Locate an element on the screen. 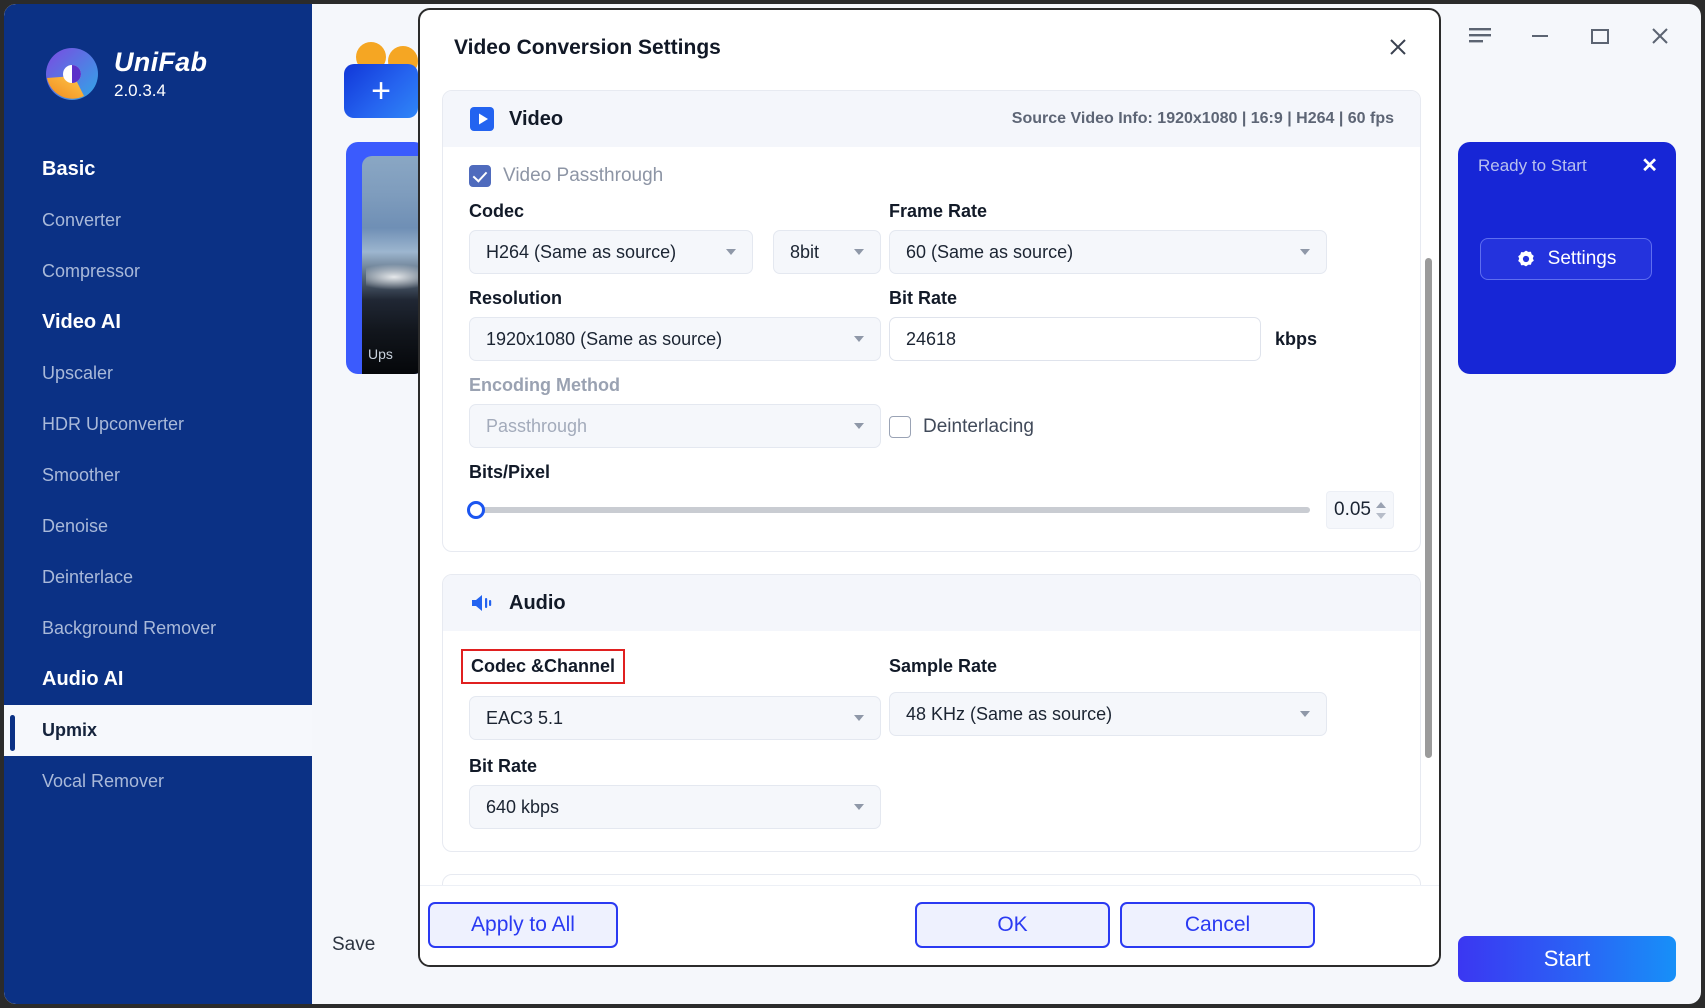  deinterlacing-row: Deinterlacing is located at coordinates (961, 427).